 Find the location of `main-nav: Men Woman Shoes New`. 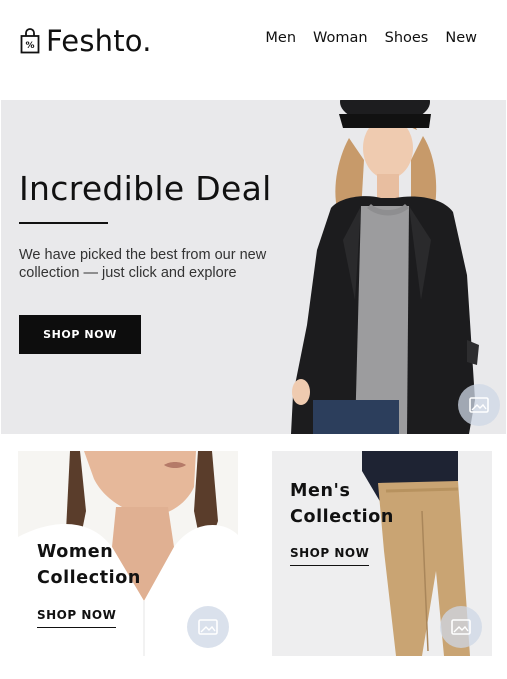

main-nav: Men Woman Shoes New is located at coordinates (371, 38).